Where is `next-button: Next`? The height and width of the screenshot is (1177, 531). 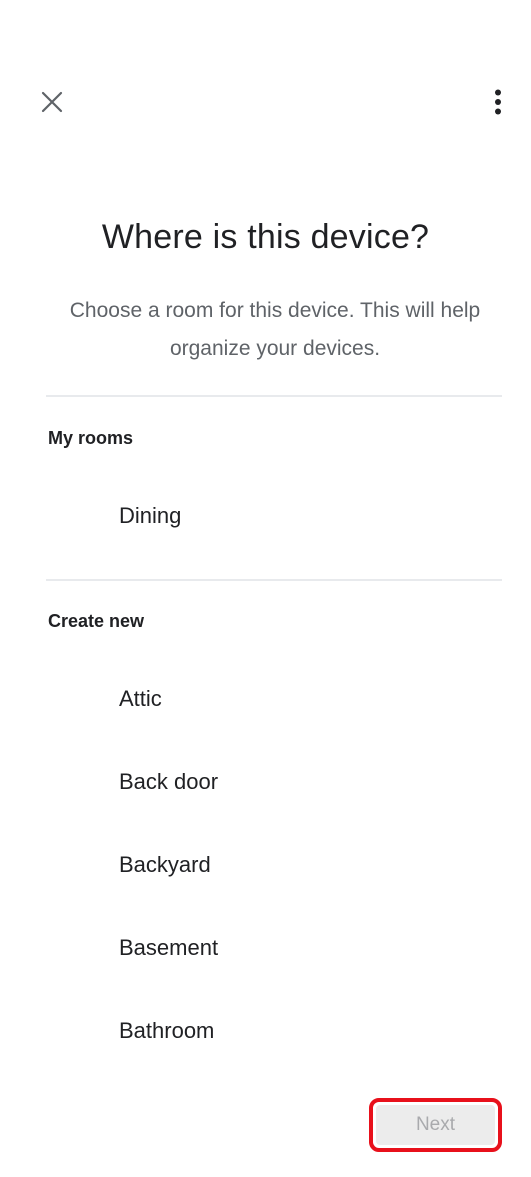
next-button: Next is located at coordinates (435, 1125).